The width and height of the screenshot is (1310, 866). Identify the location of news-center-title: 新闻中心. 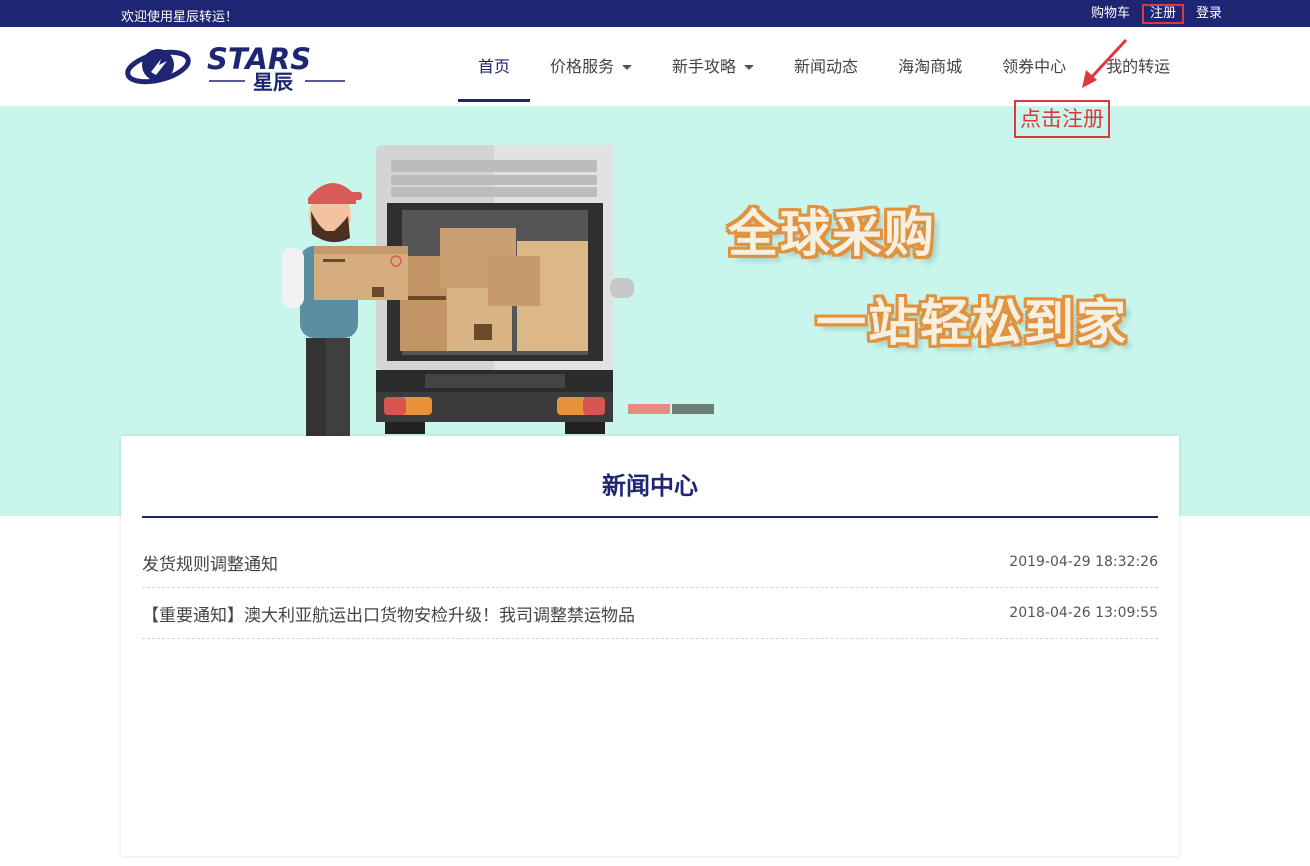
(650, 486).